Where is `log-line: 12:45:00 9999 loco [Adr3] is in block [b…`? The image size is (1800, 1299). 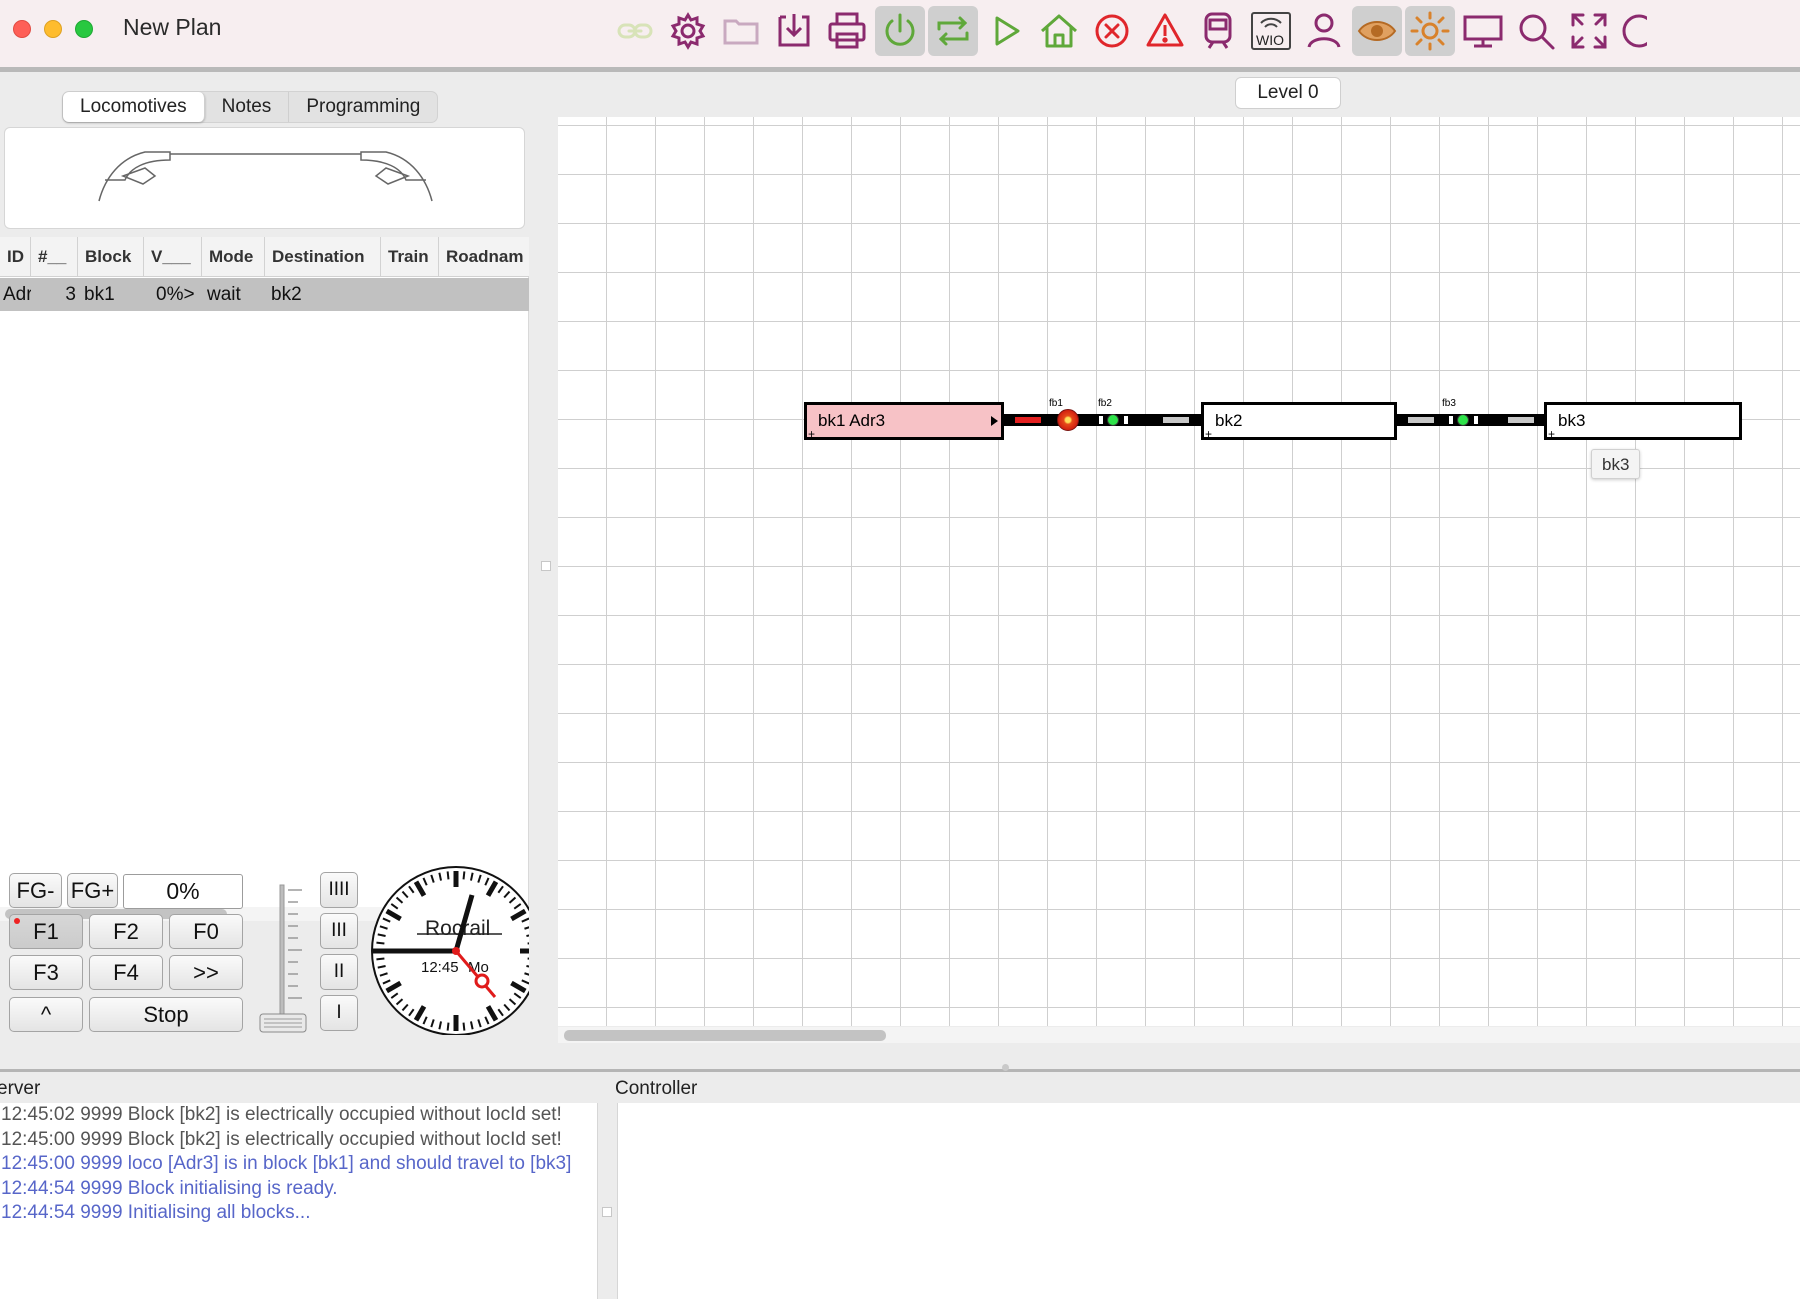
log-line: 12:45:00 9999 loco [Adr3] is in block [b… is located at coordinates (286, 1163).